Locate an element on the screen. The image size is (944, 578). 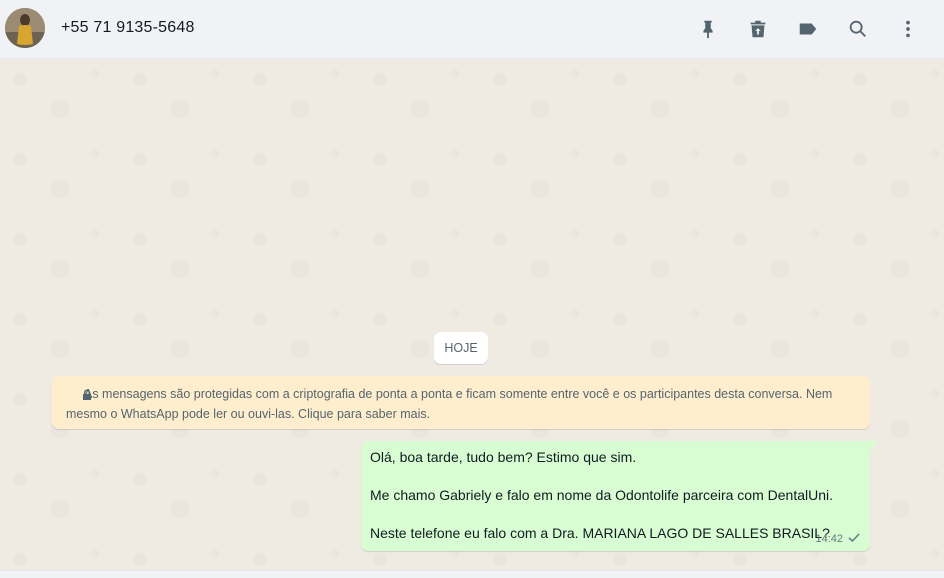
pin-icon is located at coordinates (708, 29).